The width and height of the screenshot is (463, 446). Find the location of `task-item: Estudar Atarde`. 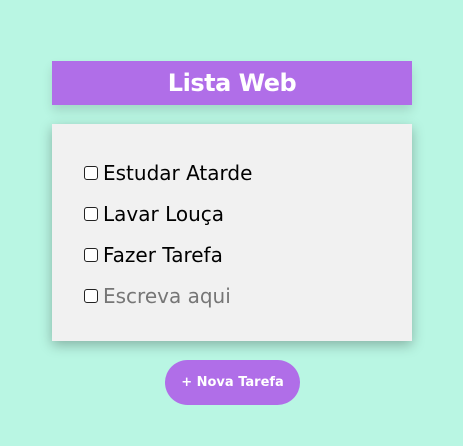

task-item: Estudar Atarde is located at coordinates (168, 173).